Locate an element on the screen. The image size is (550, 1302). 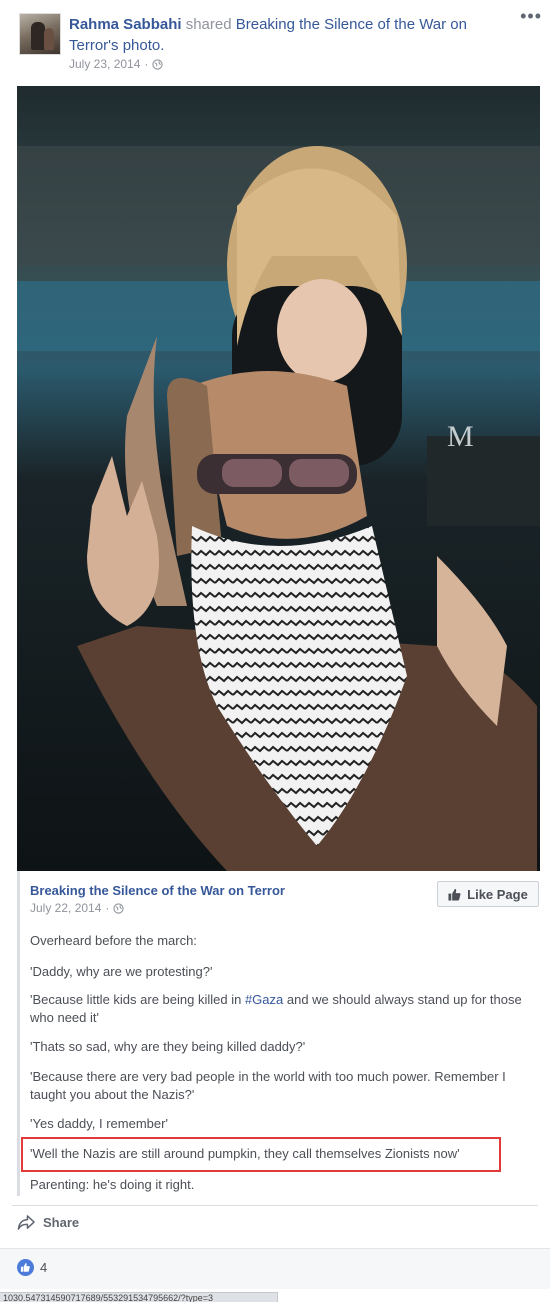
shared-page-meta: July 22, 2014 · is located at coordinates (77, 908).